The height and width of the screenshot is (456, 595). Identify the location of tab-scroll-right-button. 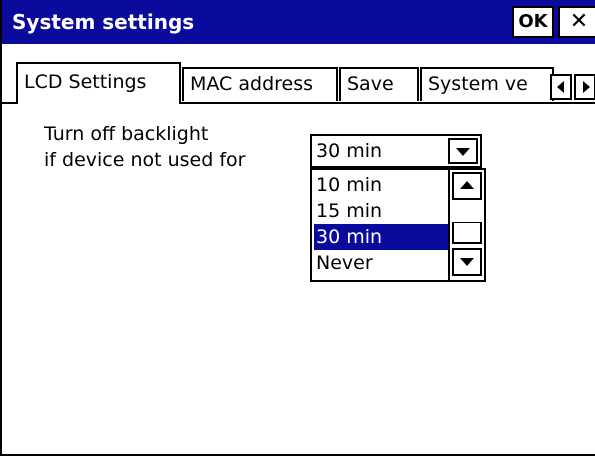
(584, 87).